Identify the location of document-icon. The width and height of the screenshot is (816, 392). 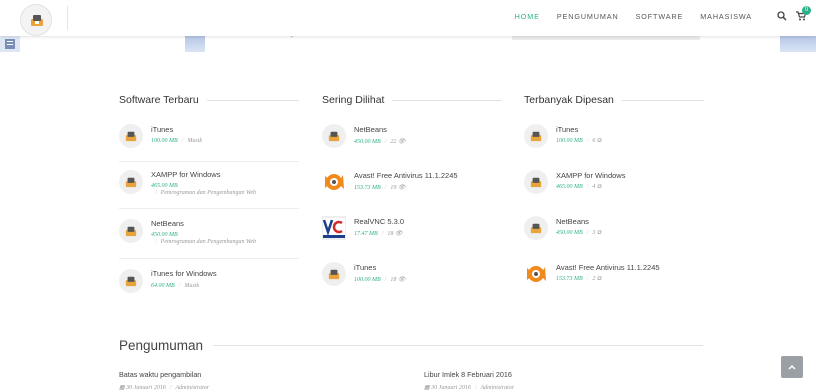
(10, 44).